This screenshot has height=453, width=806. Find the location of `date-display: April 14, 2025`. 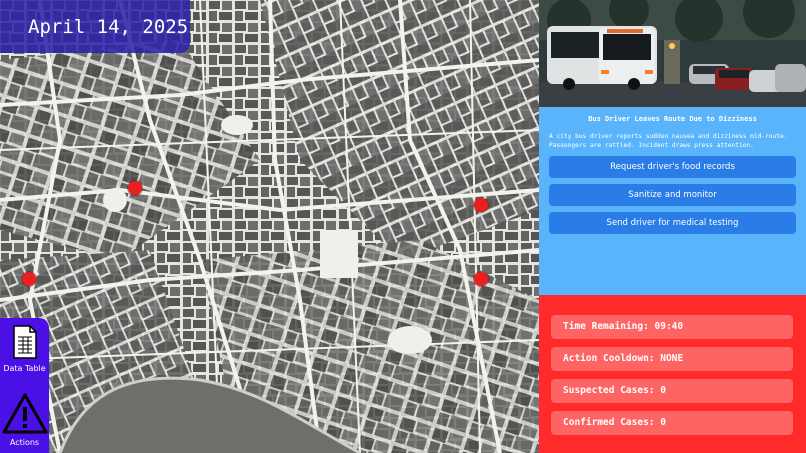

date-display: April 14, 2025 is located at coordinates (95, 26).